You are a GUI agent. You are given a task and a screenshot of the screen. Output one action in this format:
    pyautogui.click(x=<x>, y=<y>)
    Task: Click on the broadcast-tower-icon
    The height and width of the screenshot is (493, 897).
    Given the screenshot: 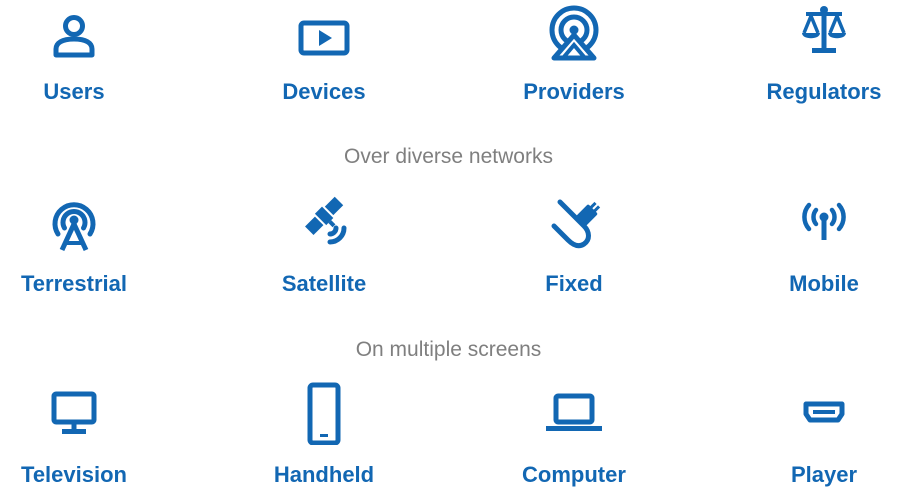 What is the action you would take?
    pyautogui.click(x=574, y=34)
    